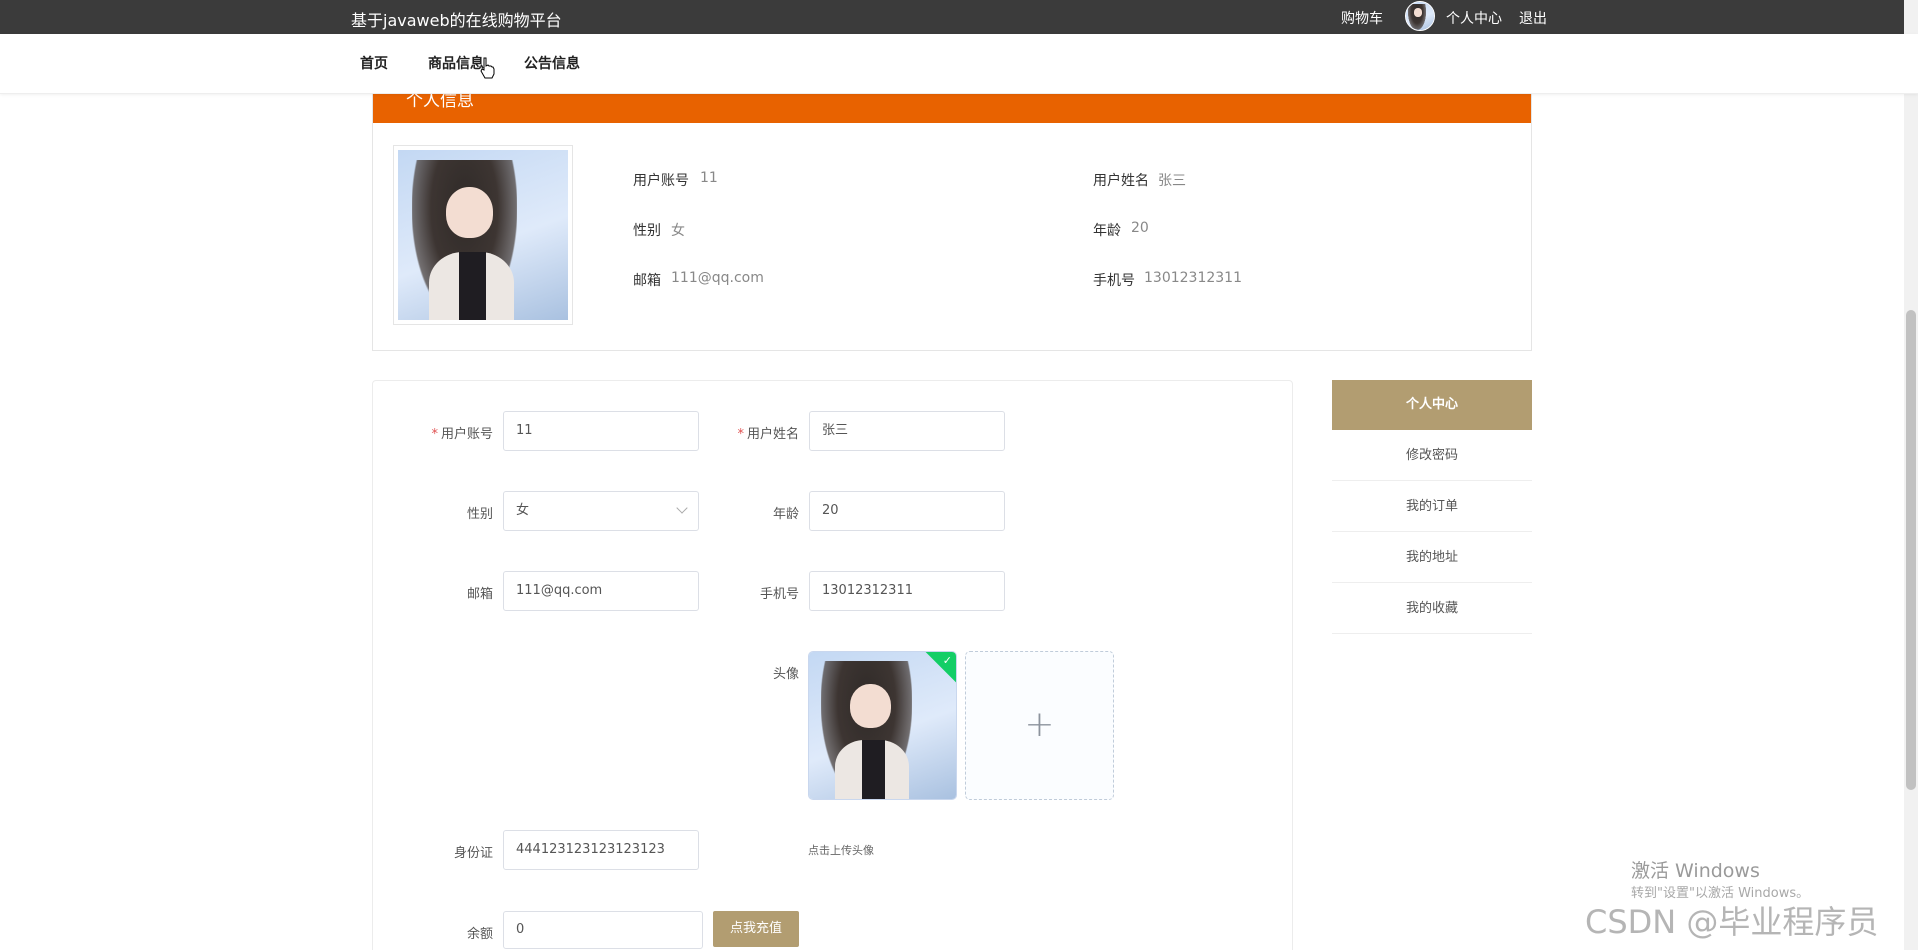  Describe the element at coordinates (1362, 18) in the screenshot. I see `cart-link: 购物车` at that location.